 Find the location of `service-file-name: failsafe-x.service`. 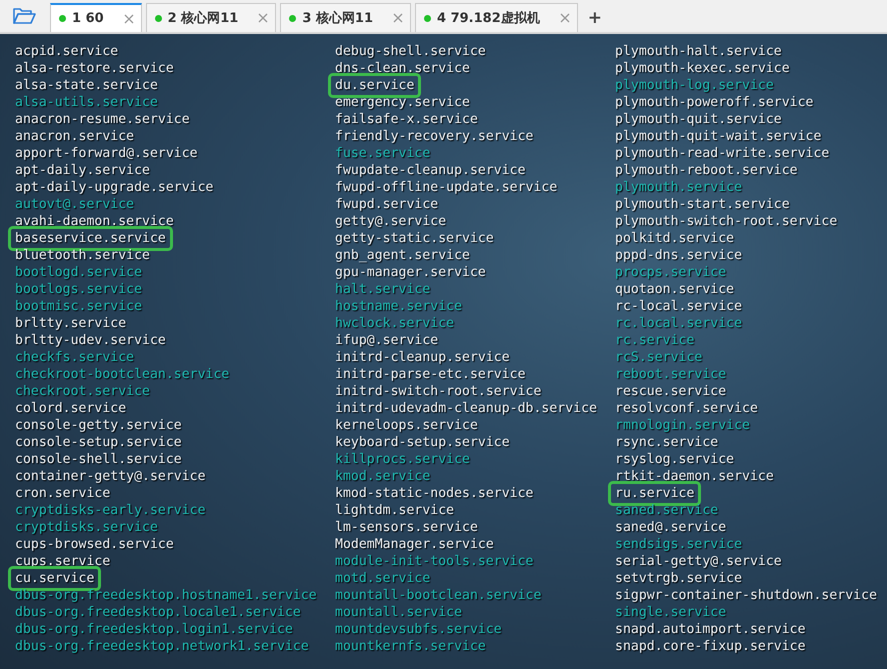

service-file-name: failsafe-x.service is located at coordinates (406, 119).